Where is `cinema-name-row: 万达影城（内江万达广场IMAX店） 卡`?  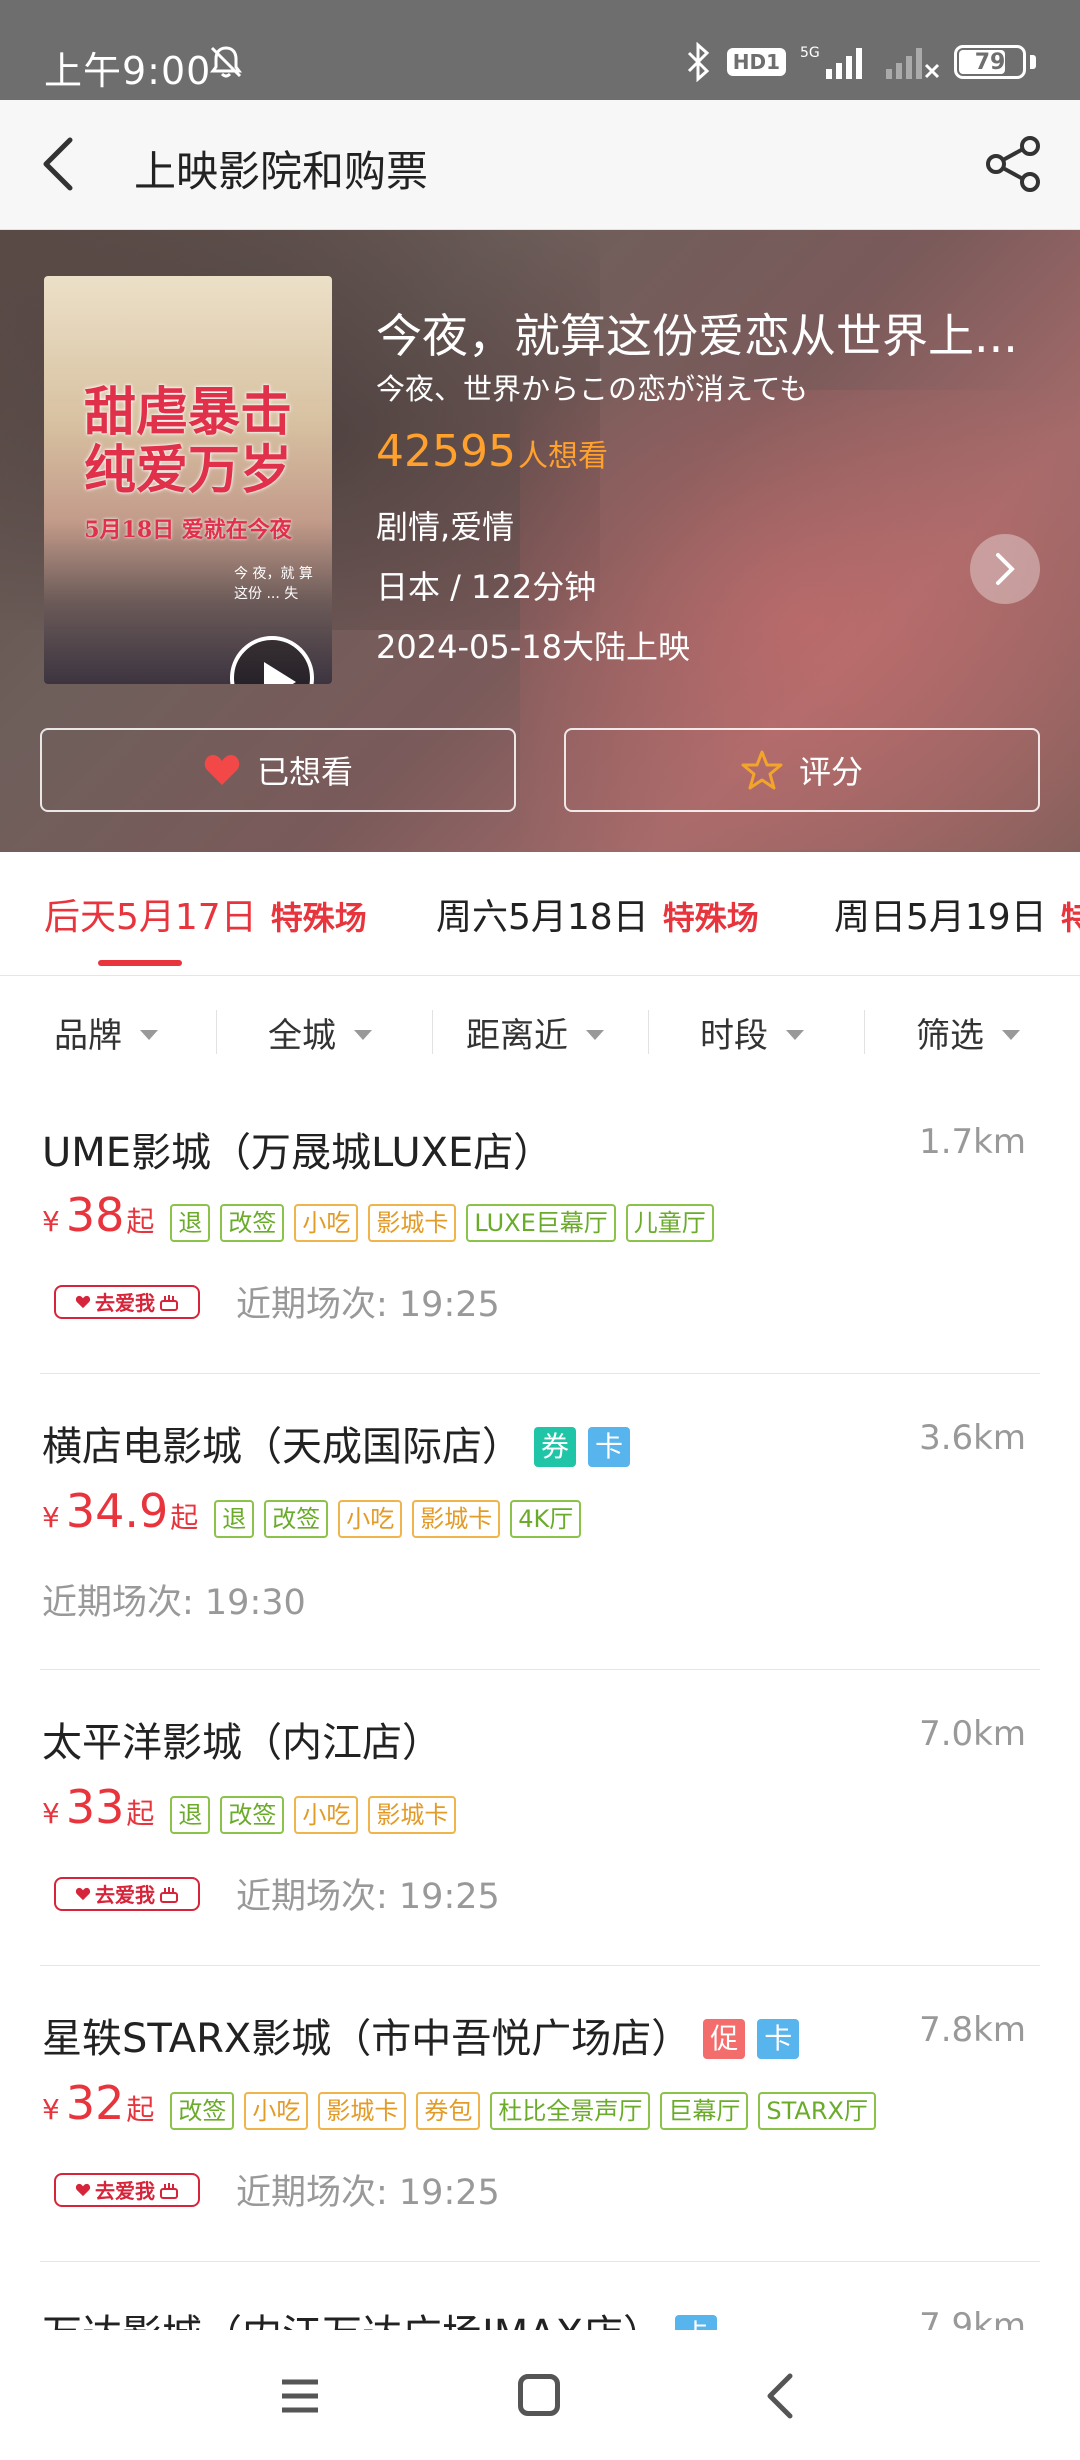
cinema-name-row: 万达影城（内江万达广场IMAX店） 卡 is located at coordinates (380, 2316).